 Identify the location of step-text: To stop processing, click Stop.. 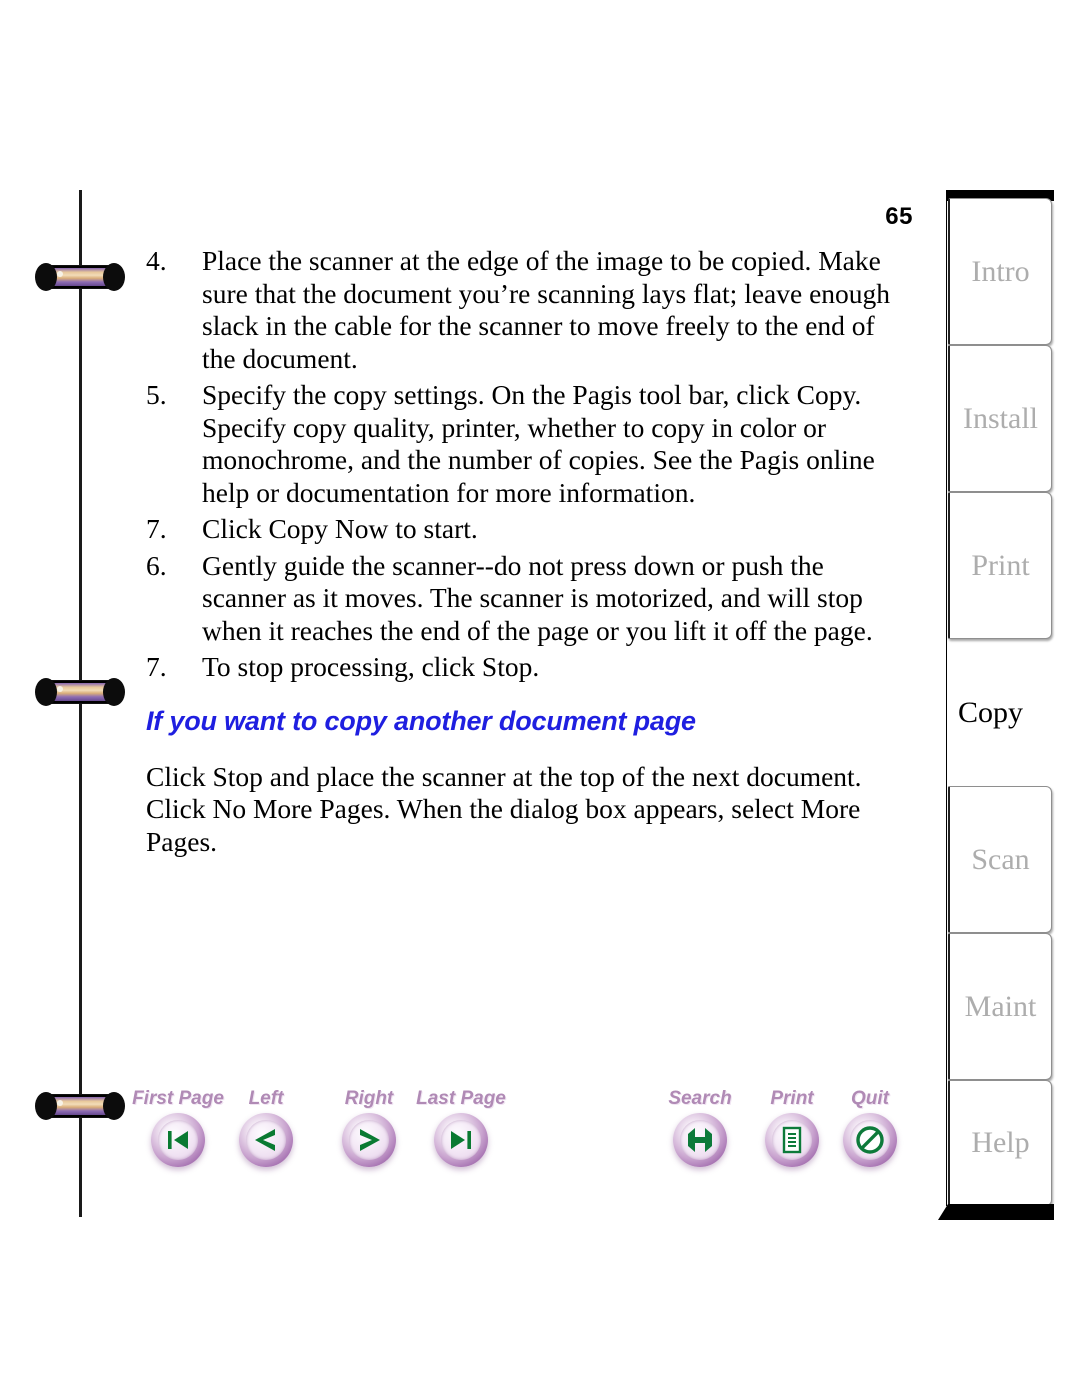
(371, 666).